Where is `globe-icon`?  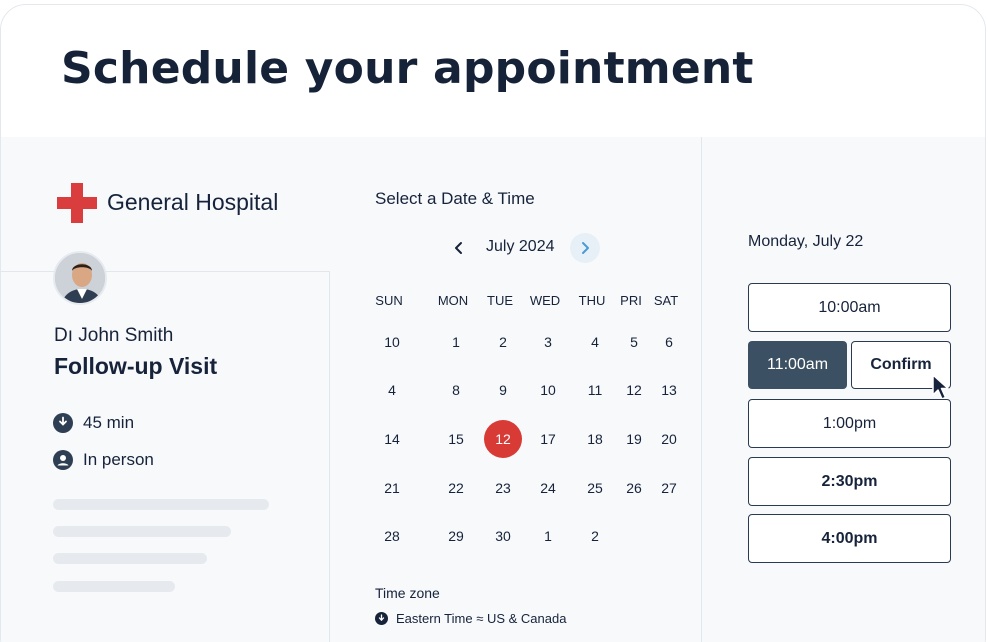
globe-icon is located at coordinates (381, 618).